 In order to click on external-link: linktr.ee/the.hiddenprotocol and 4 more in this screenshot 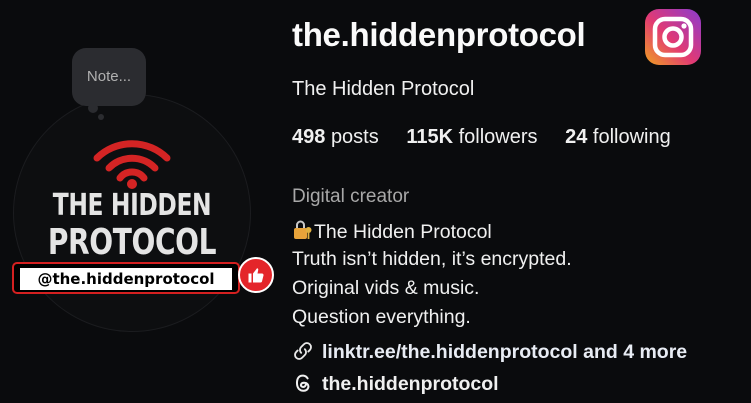, I will do `click(489, 352)`.